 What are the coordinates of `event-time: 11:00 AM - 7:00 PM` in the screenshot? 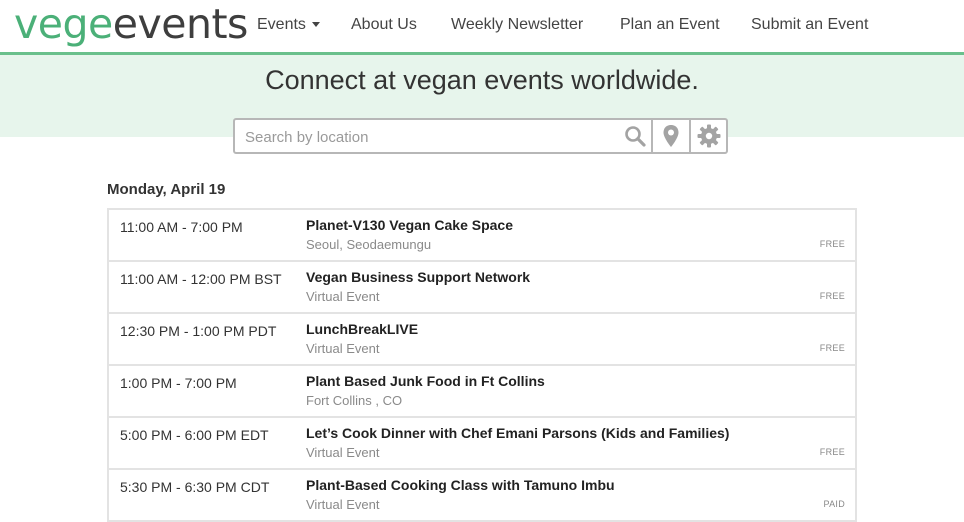 It's located at (181, 227).